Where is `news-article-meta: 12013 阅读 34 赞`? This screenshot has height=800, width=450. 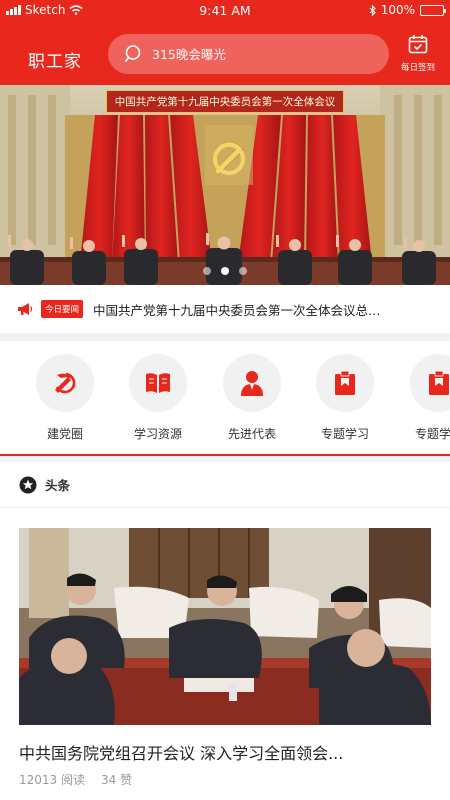 news-article-meta: 12013 阅读 34 赞 is located at coordinates (75, 779).